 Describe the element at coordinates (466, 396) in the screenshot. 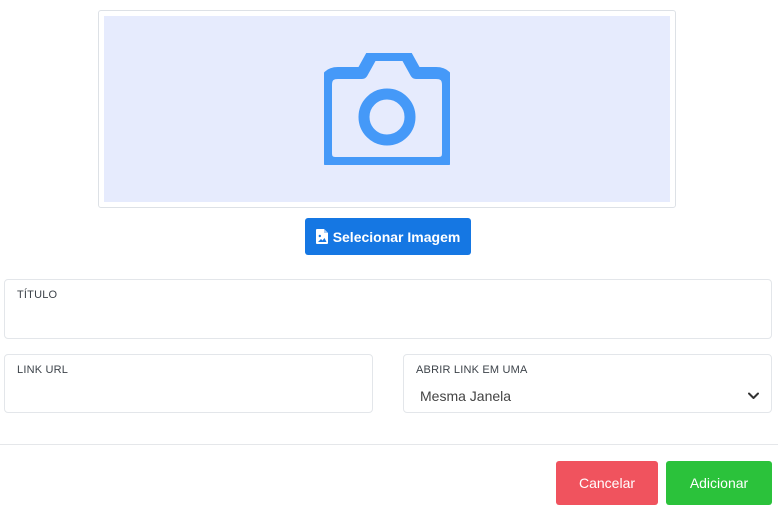

I see `link-target-value: Mesma Janela` at that location.